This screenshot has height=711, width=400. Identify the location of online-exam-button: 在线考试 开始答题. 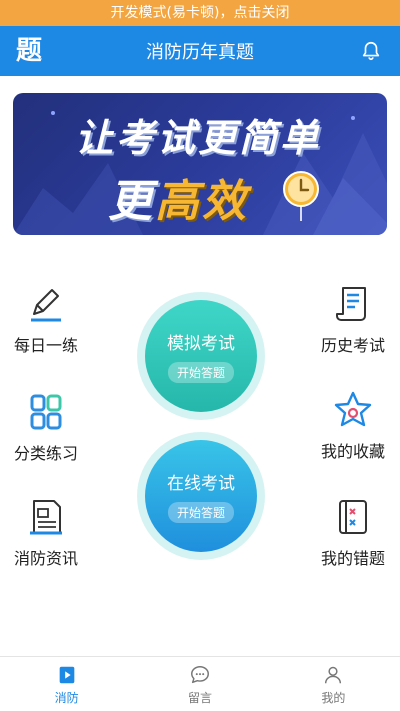
(201, 496).